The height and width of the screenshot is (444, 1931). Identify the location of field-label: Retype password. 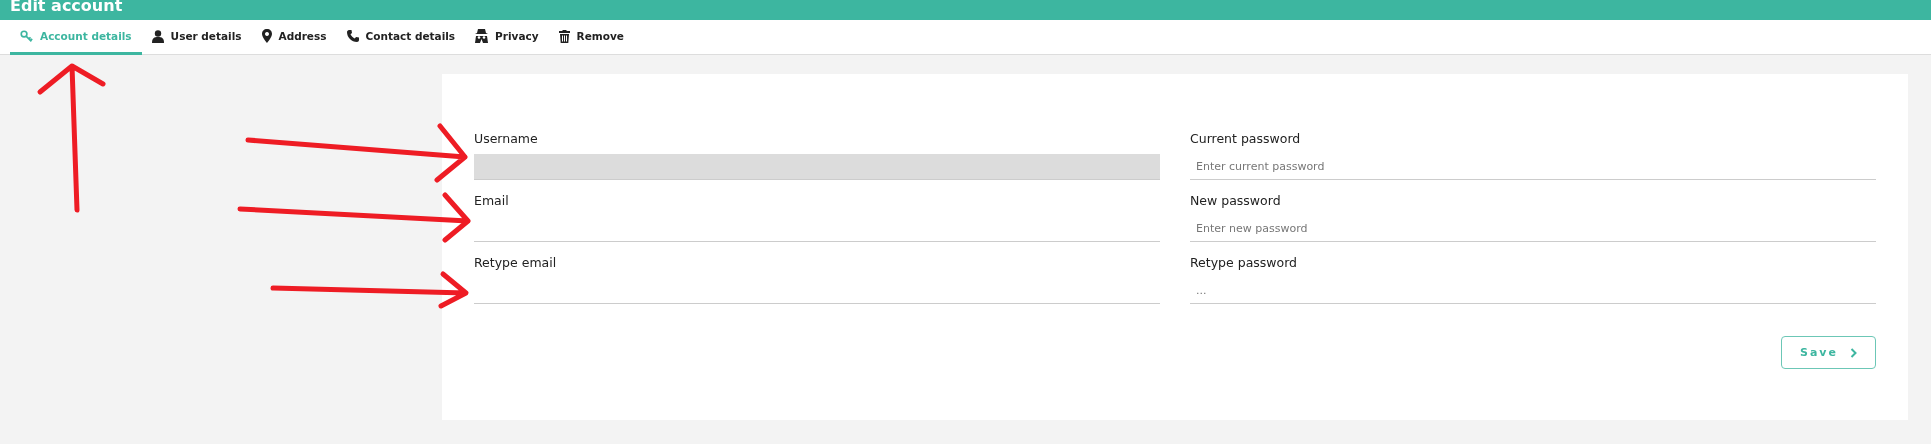
(1244, 263).